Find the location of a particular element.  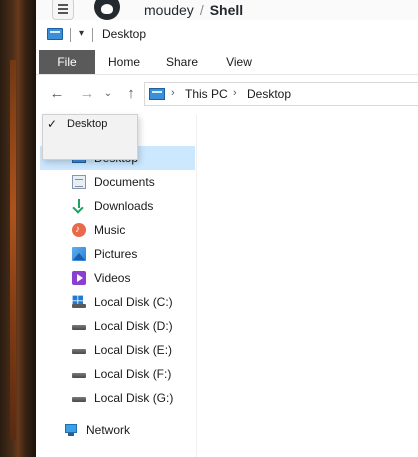

window-desktop-icon is located at coordinates (55, 34).